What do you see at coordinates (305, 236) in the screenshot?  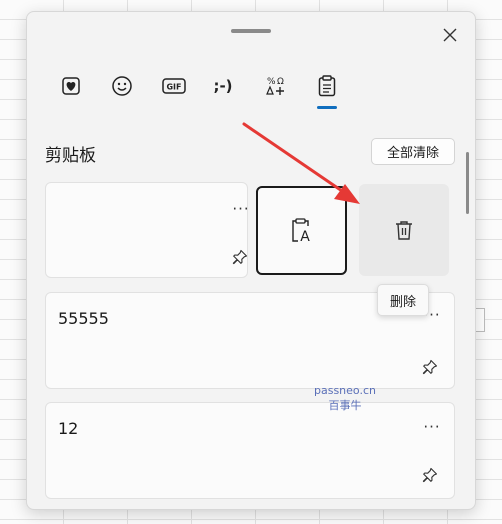 I see `svg-text: A` at bounding box center [305, 236].